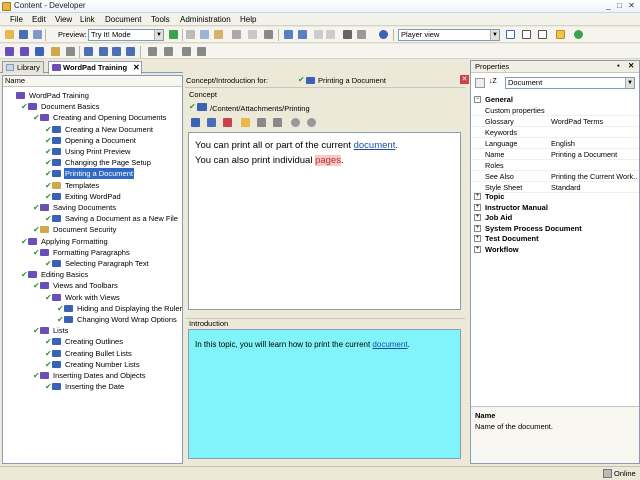 This screenshot has height=480, width=640. I want to click on maximize-button: □, so click(619, 6).